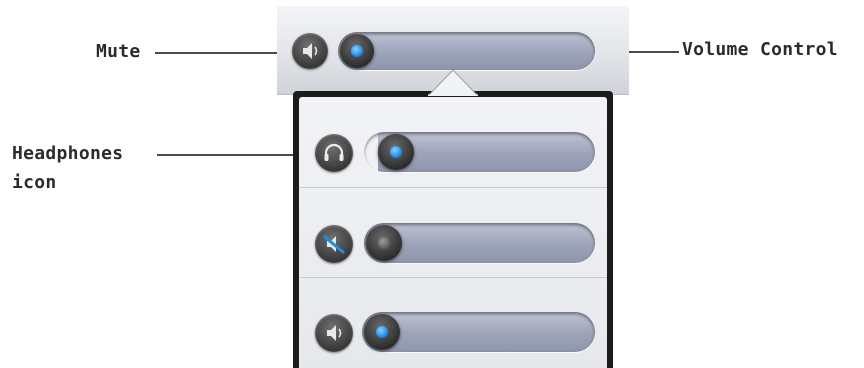 The image size is (864, 368). I want to click on mute-leader-line, so click(221, 53).